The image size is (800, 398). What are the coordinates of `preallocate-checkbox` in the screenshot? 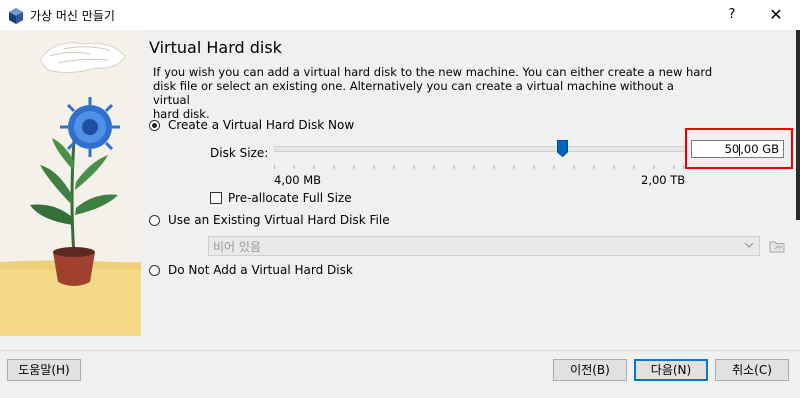 It's located at (216, 198).